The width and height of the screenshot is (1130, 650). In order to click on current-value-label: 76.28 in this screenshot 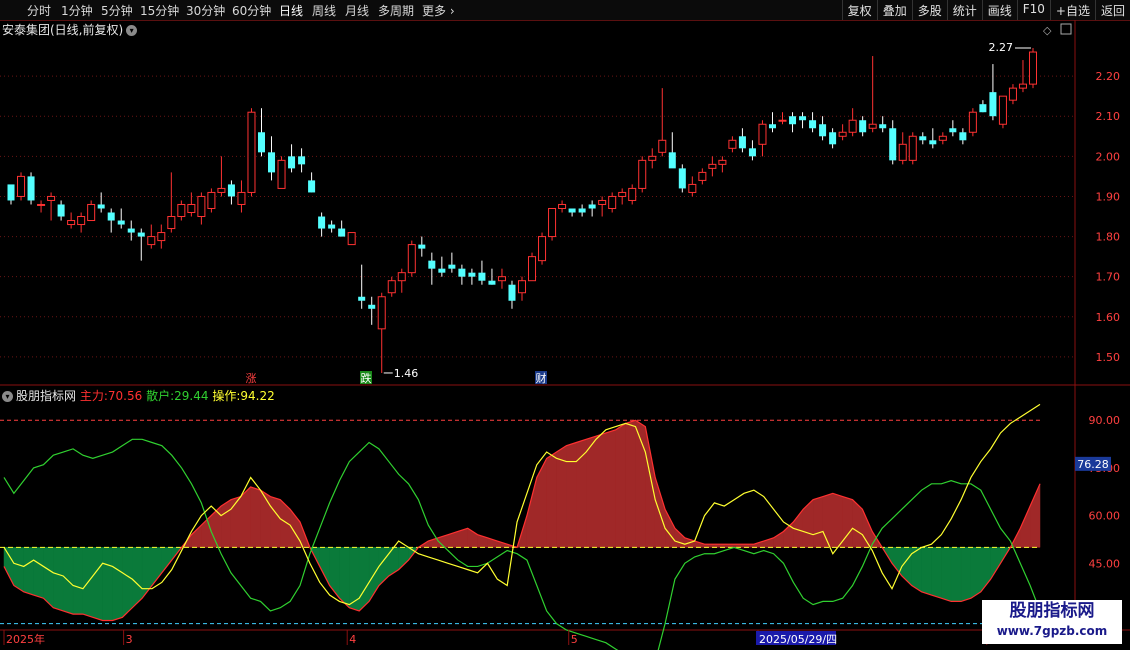, I will do `click(1093, 464)`.